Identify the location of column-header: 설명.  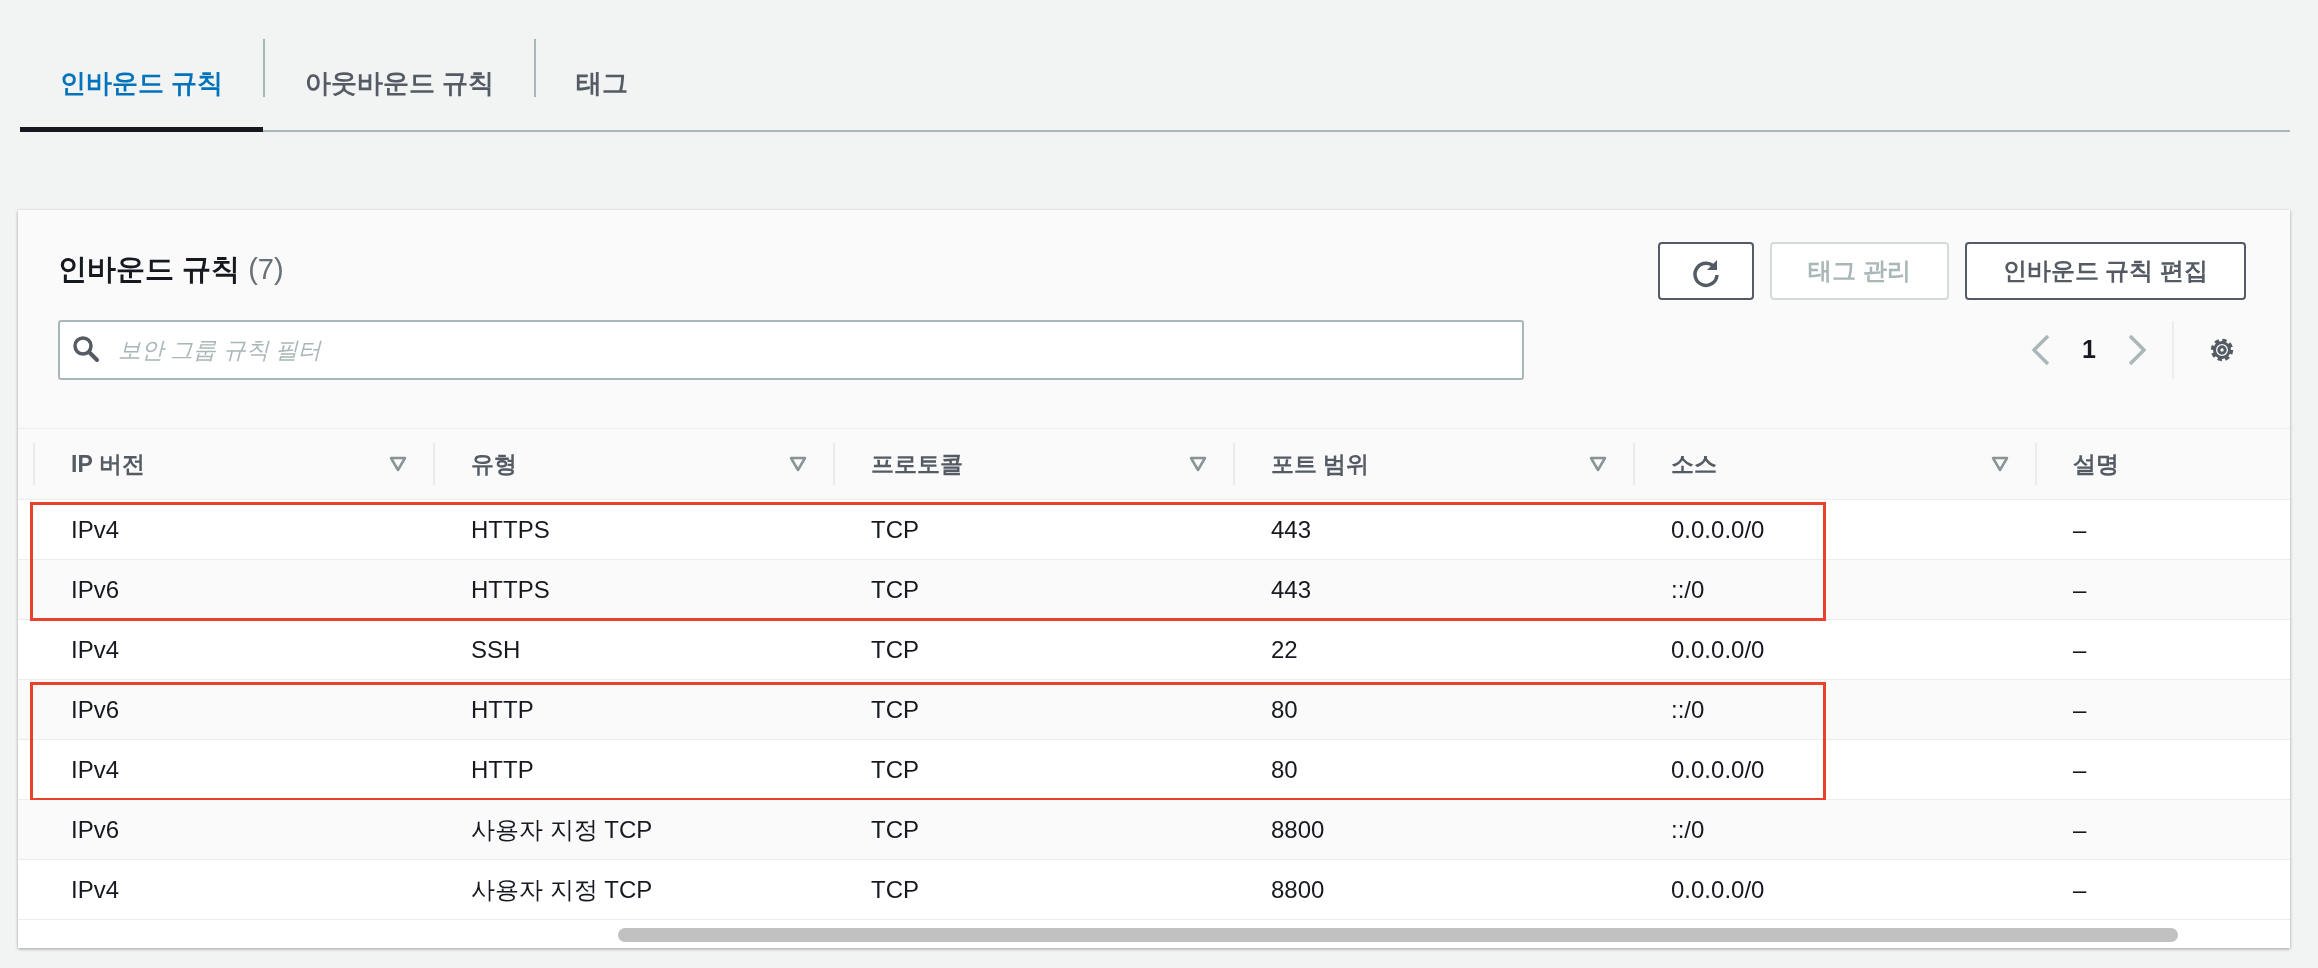
(2162, 464).